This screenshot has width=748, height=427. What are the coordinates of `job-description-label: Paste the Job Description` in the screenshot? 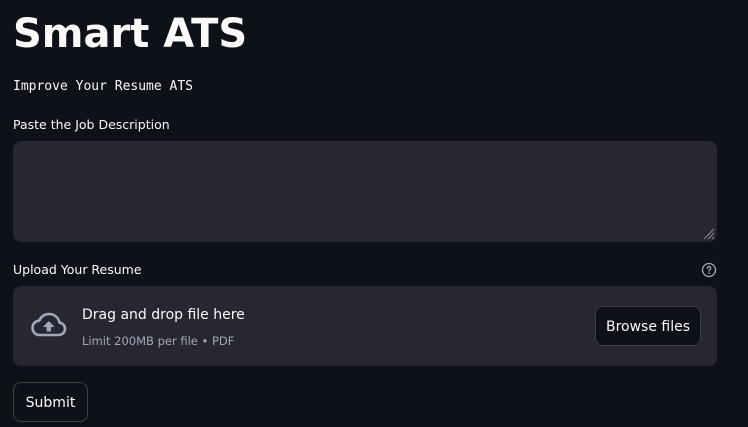 It's located at (91, 124).